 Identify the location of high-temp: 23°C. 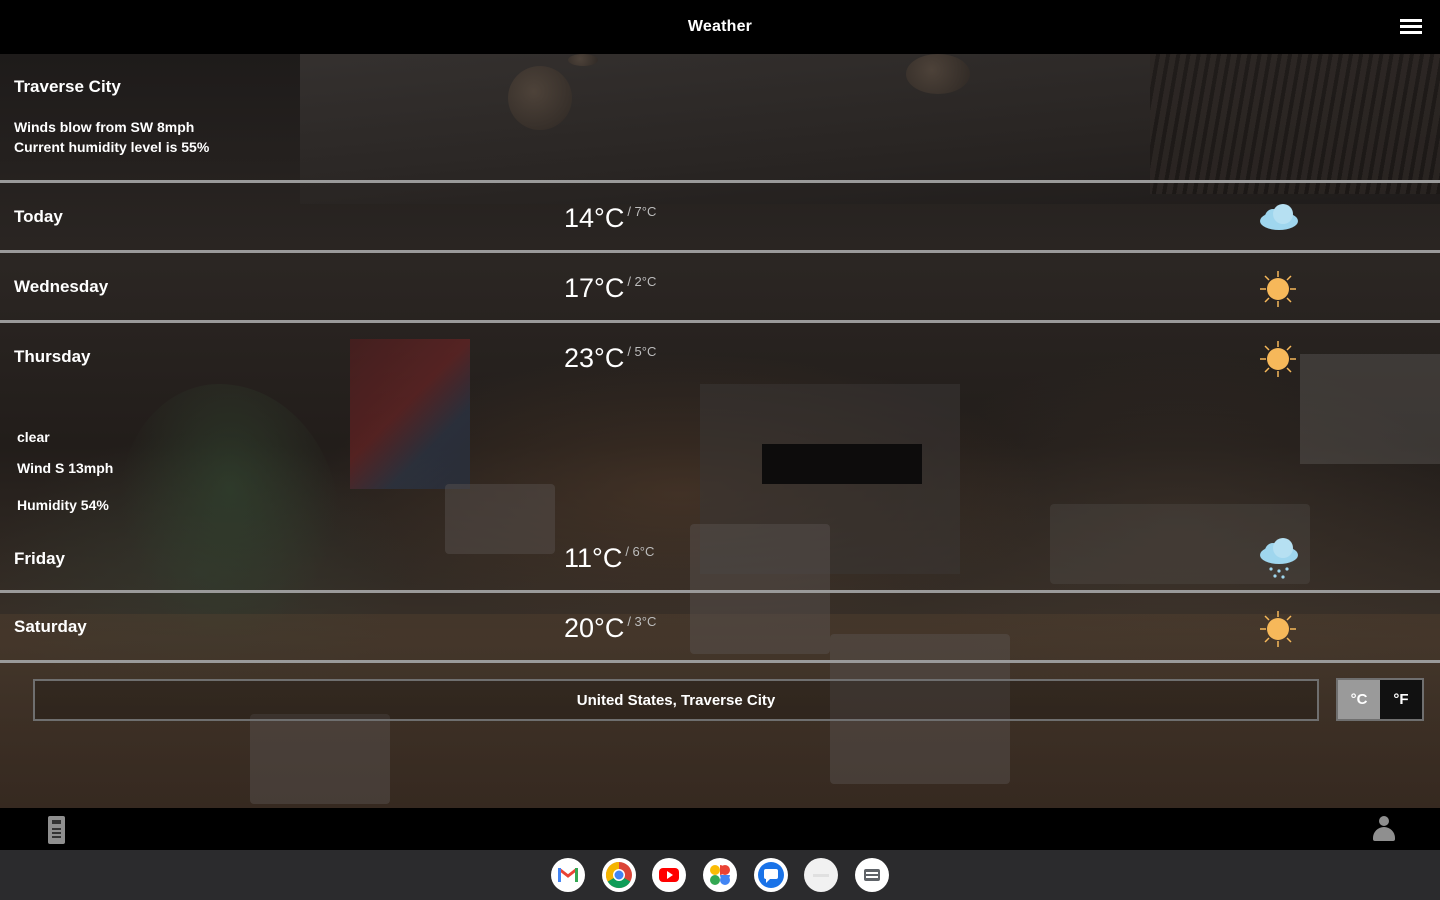
(594, 358).